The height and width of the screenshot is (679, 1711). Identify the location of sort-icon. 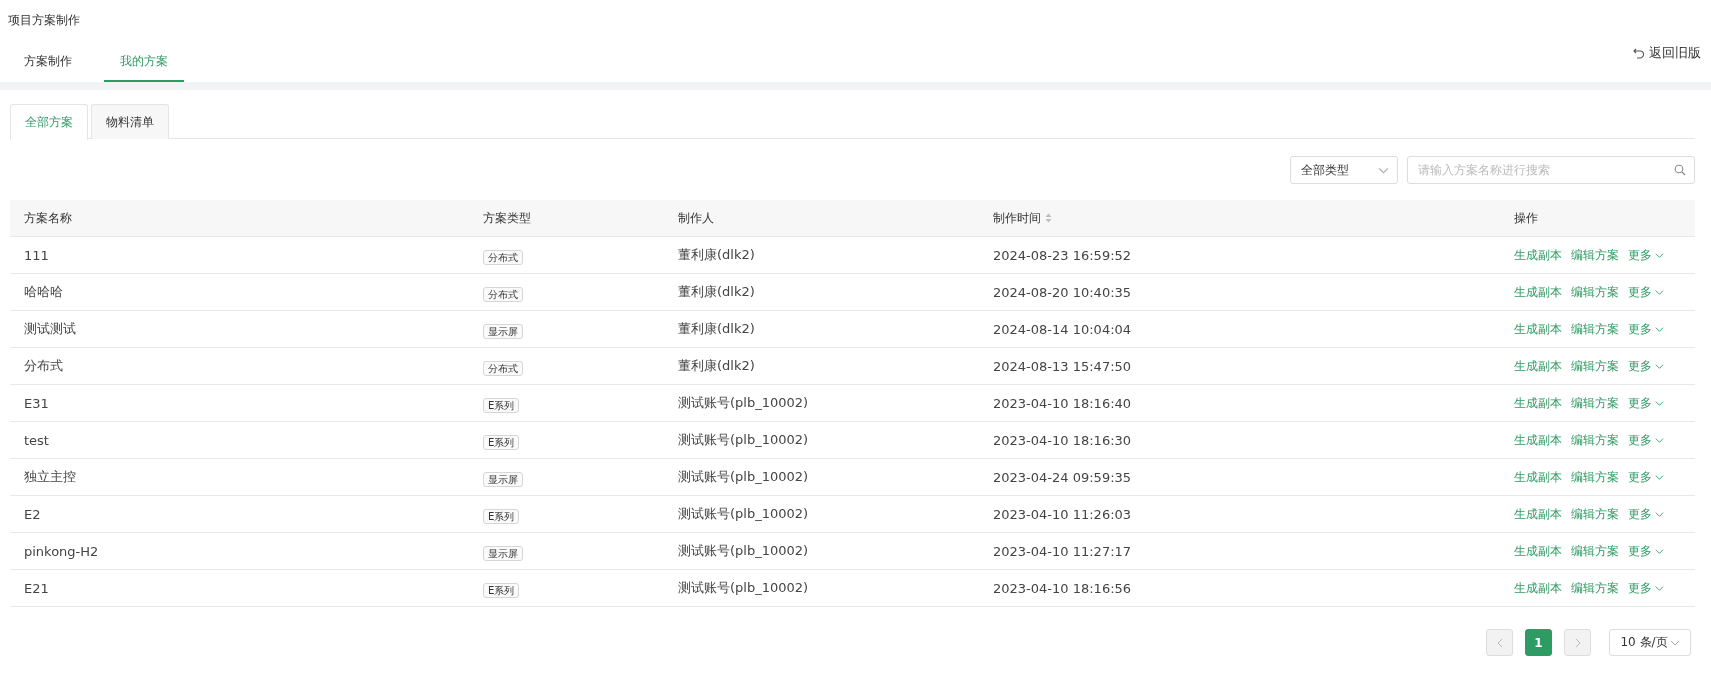
(1048, 218).